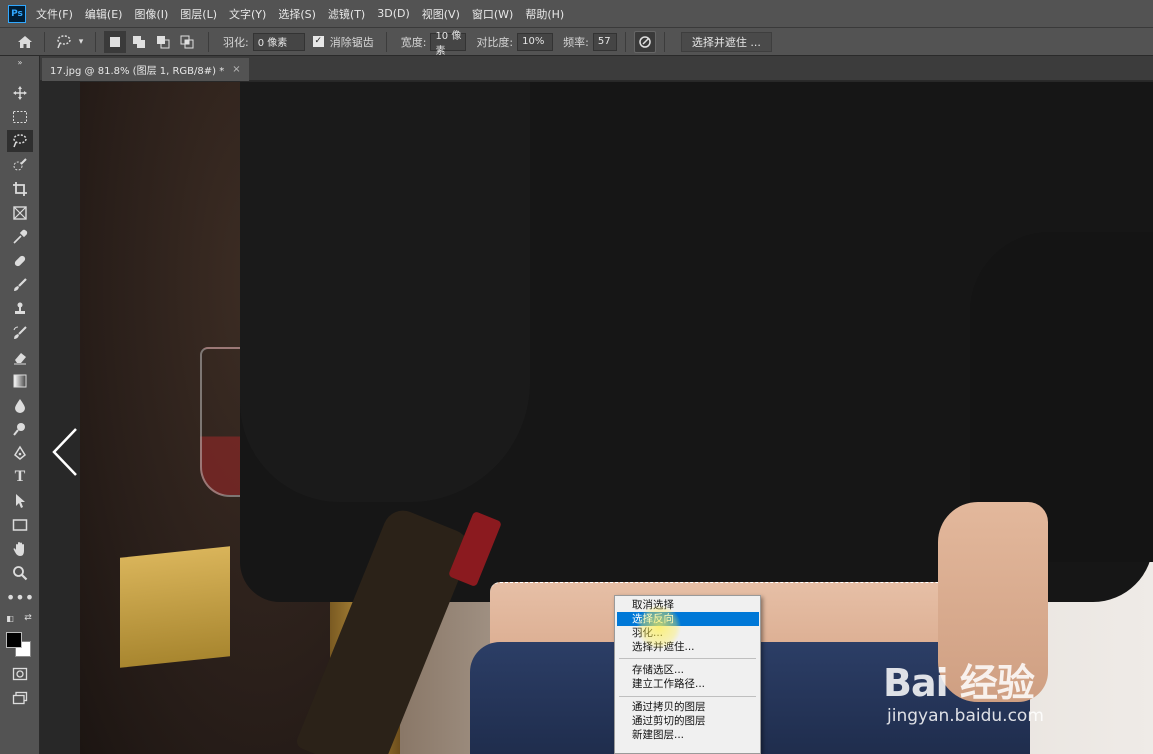  I want to click on width-input: 10 像素, so click(448, 44).